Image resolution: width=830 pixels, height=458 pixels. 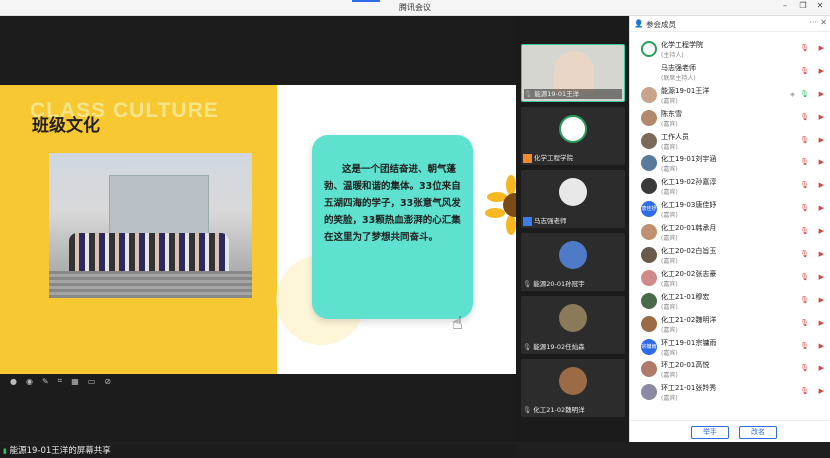 I want to click on pen-icon: ●, so click(x=13, y=381).